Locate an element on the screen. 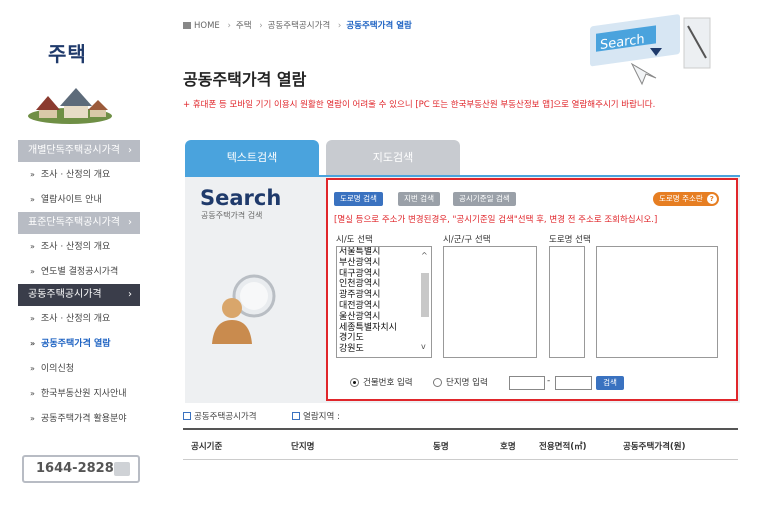  number-dash: - is located at coordinates (549, 381).